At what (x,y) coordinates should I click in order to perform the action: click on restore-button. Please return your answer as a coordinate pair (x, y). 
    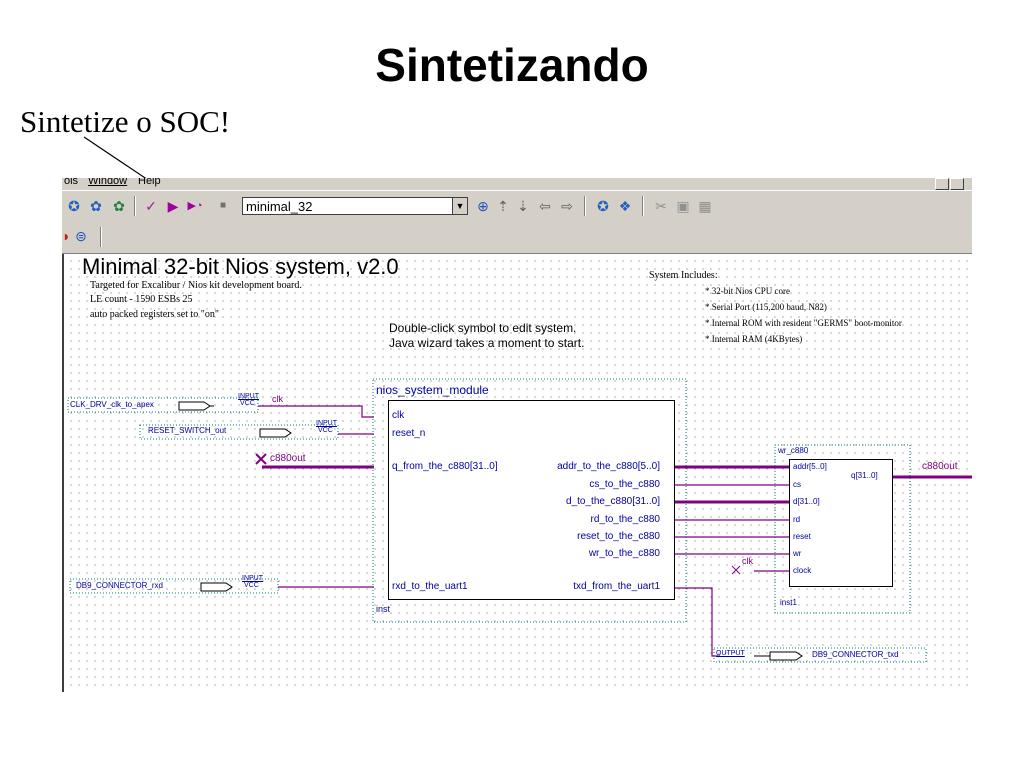
    Looking at the image, I should click on (957, 184).